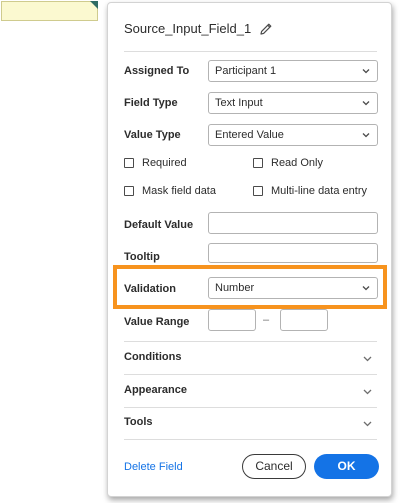 This screenshot has width=400, height=503. I want to click on section-appearance-label: Appearance, so click(155, 390).